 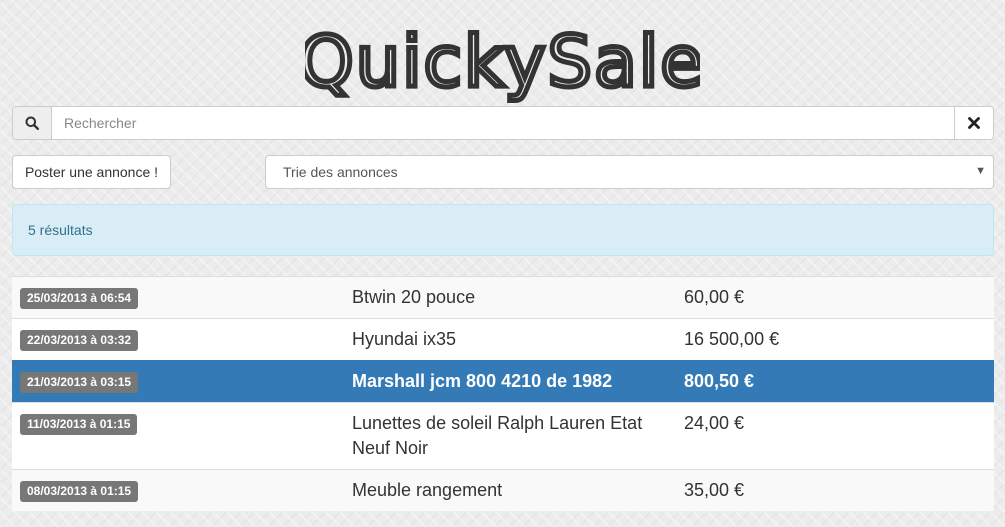 I want to click on sort-select: Trie des annonces ▼, so click(x=629, y=172).